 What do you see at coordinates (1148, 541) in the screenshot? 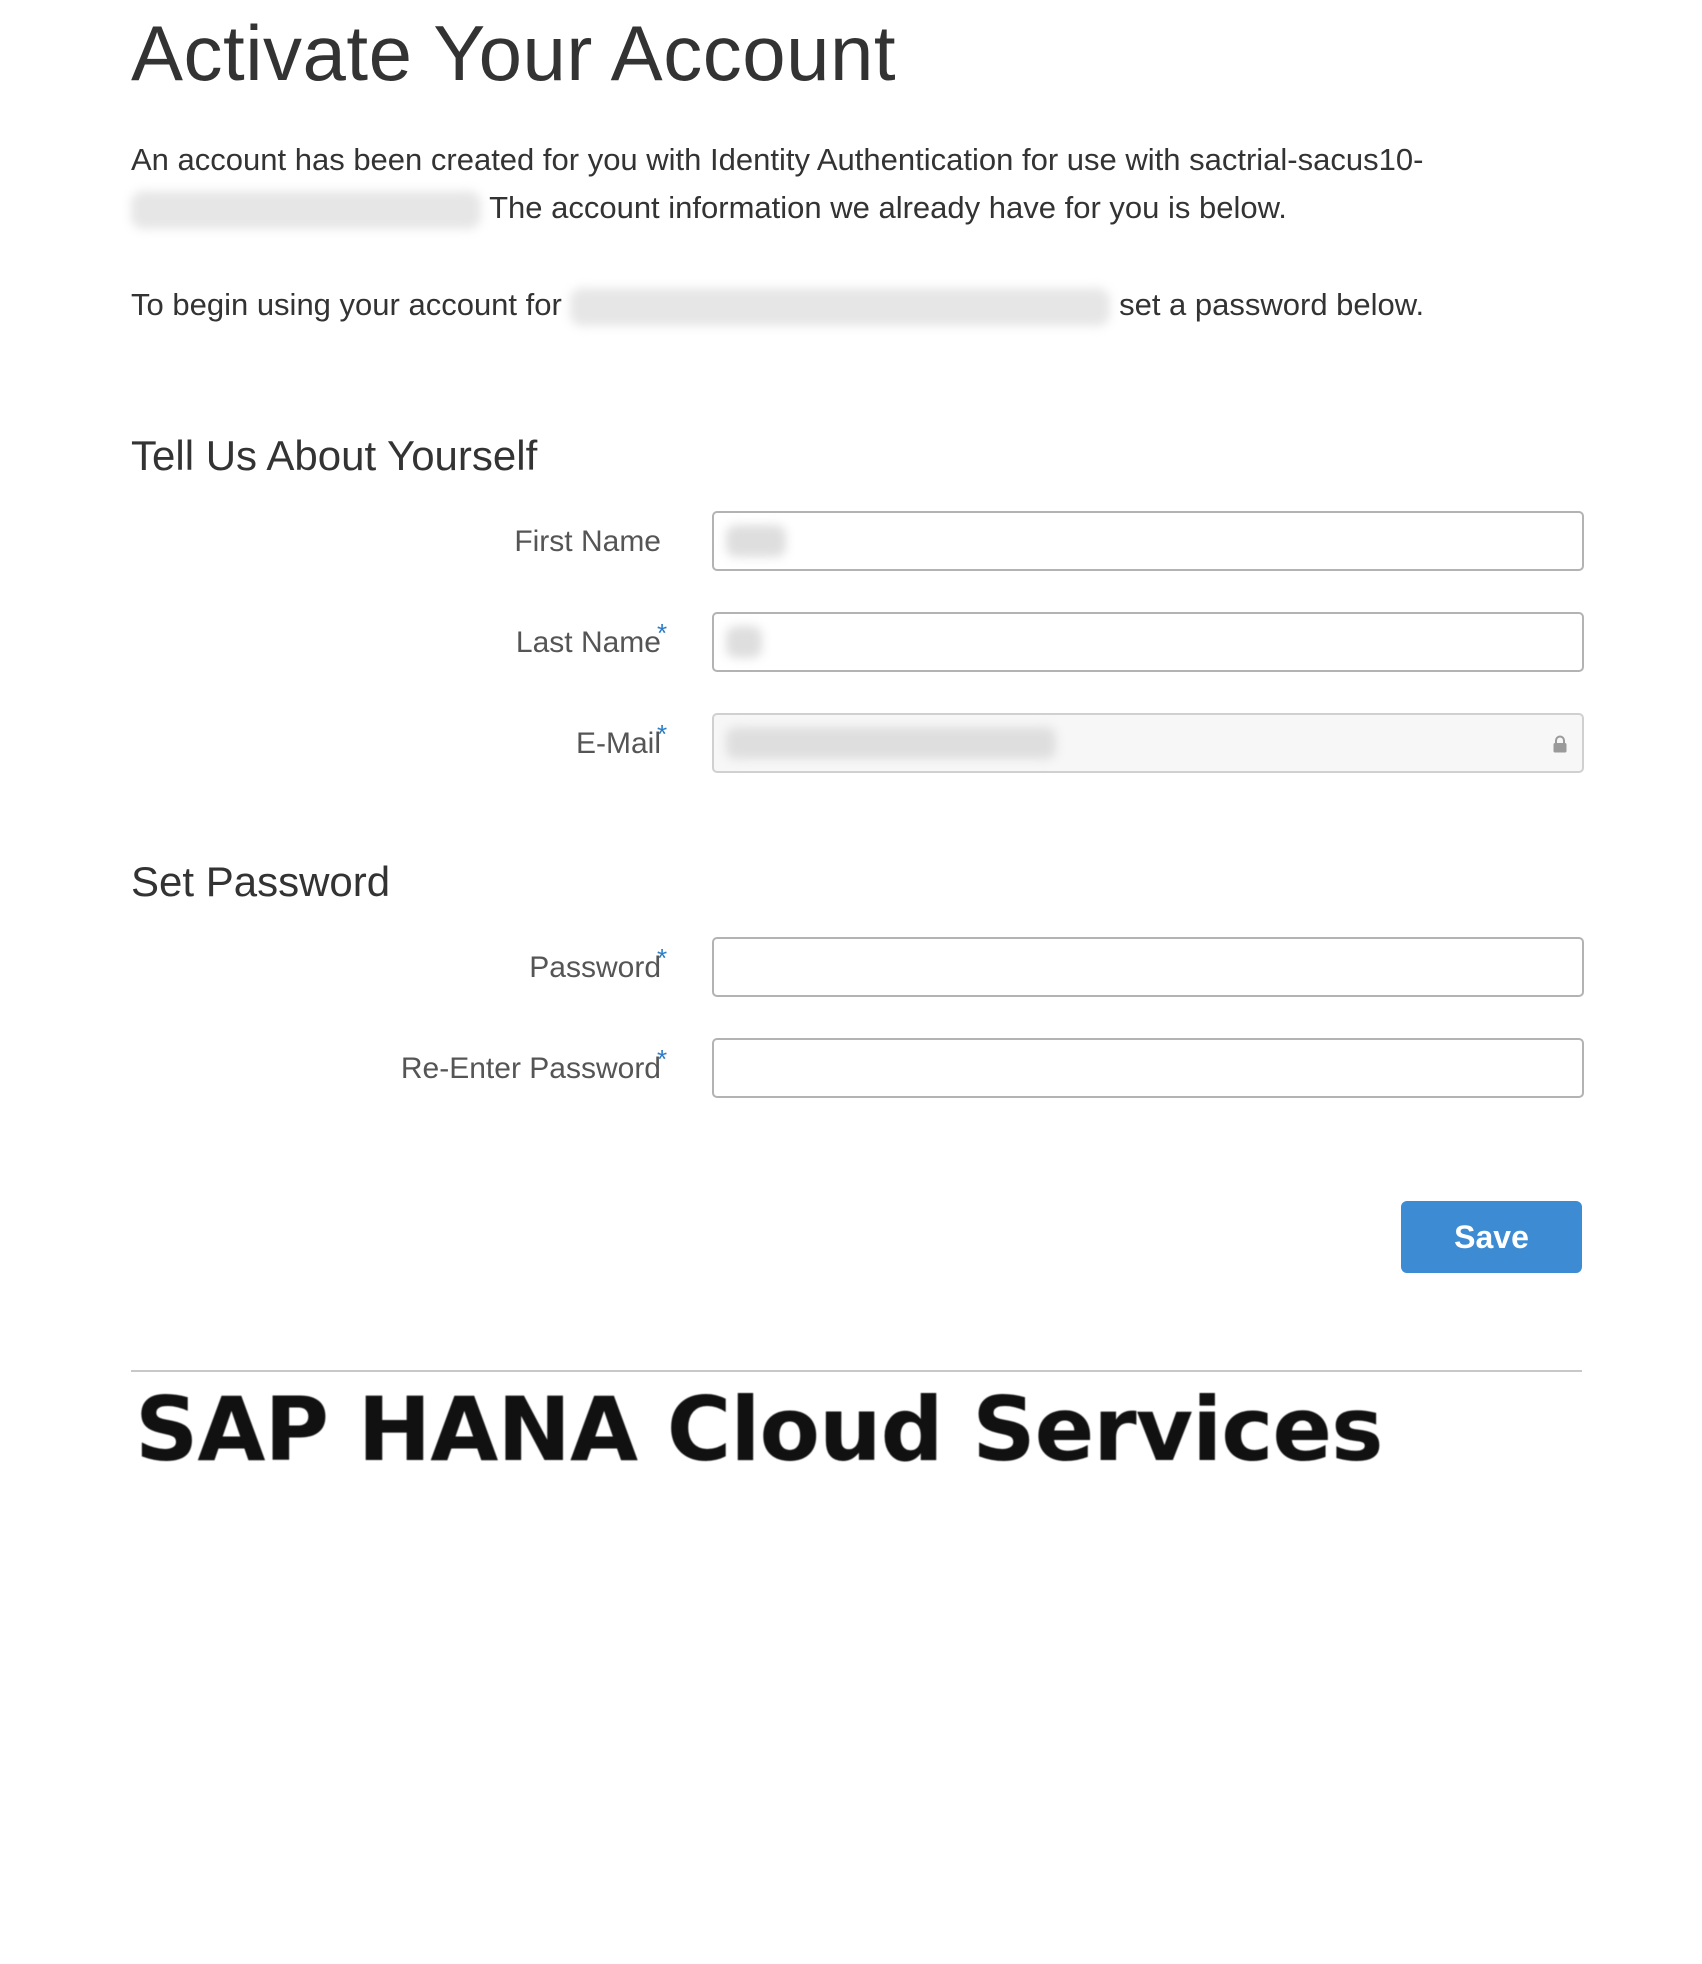
I see `first-name-field` at bounding box center [1148, 541].